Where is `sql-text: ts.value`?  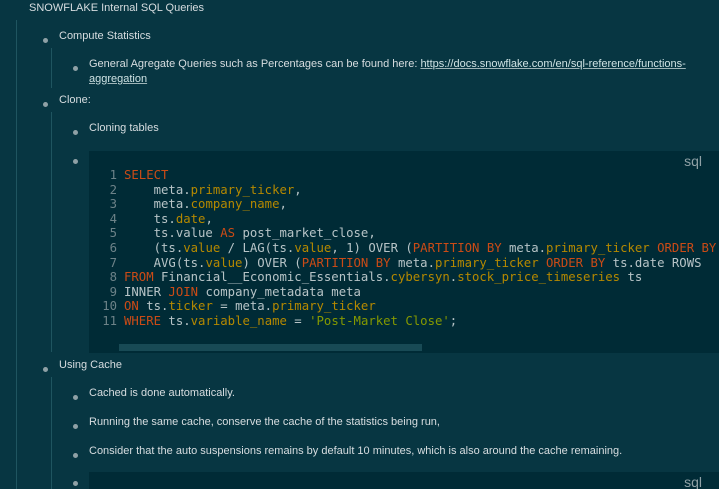 sql-text: ts.value is located at coordinates (172, 233).